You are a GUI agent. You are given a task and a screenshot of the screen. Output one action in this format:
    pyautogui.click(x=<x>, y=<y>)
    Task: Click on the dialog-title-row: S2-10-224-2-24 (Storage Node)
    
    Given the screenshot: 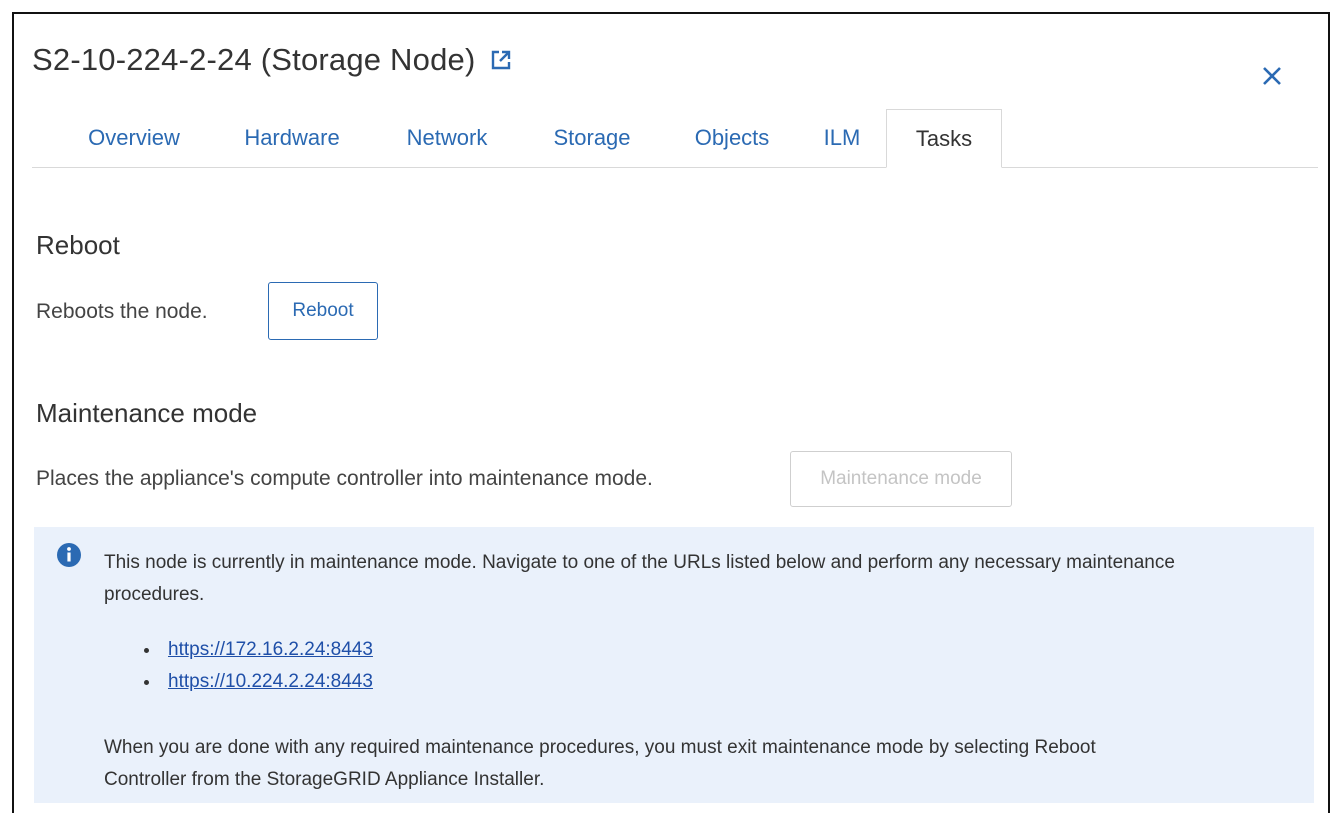 What is the action you would take?
    pyautogui.click(x=272, y=60)
    